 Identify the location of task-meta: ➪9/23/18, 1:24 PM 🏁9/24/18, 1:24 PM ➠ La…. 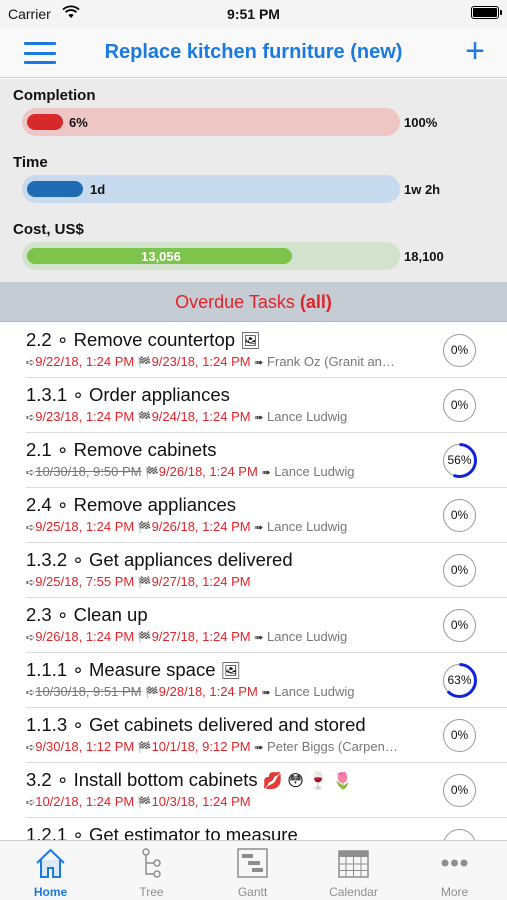
(232, 416).